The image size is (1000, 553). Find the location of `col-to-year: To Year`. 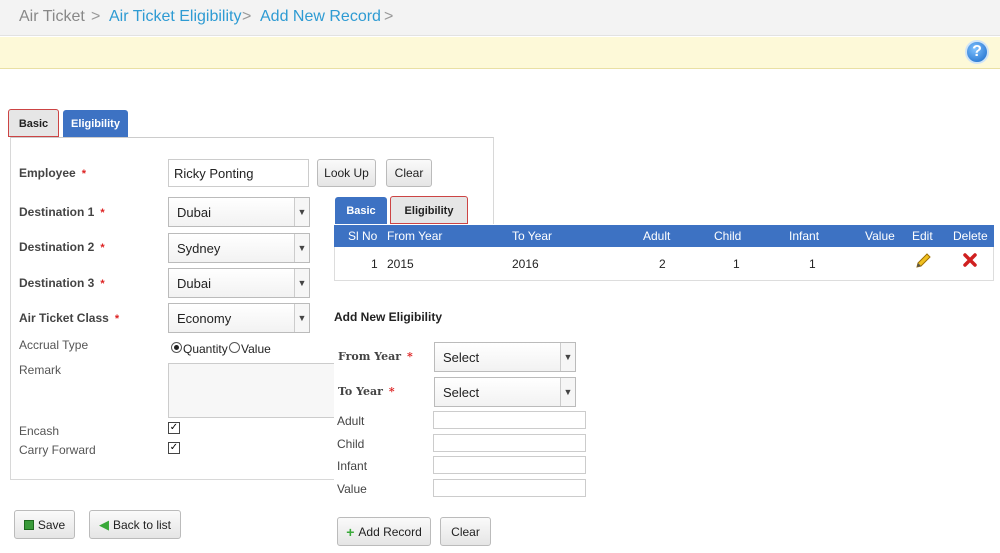

col-to-year: To Year is located at coordinates (532, 236).